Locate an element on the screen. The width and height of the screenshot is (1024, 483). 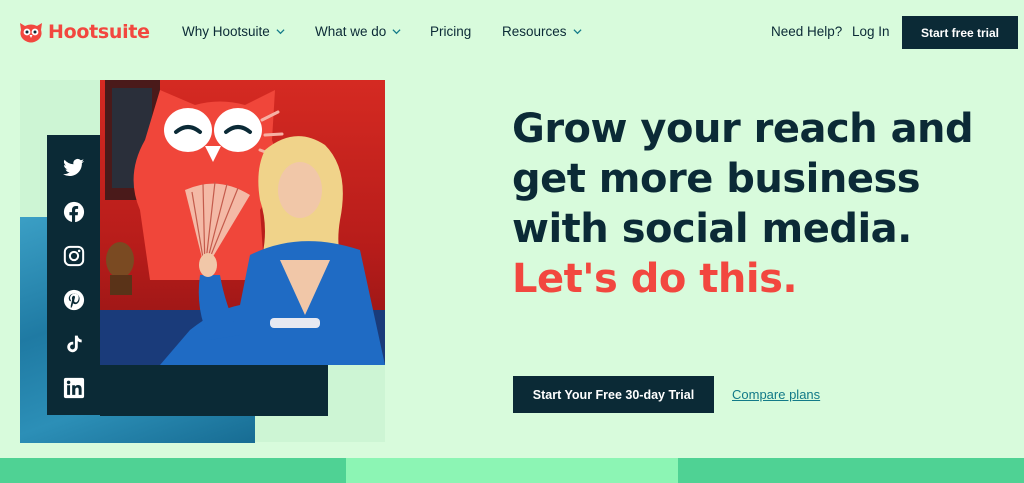
compare-plans-link: Compare plans is located at coordinates (776, 394).